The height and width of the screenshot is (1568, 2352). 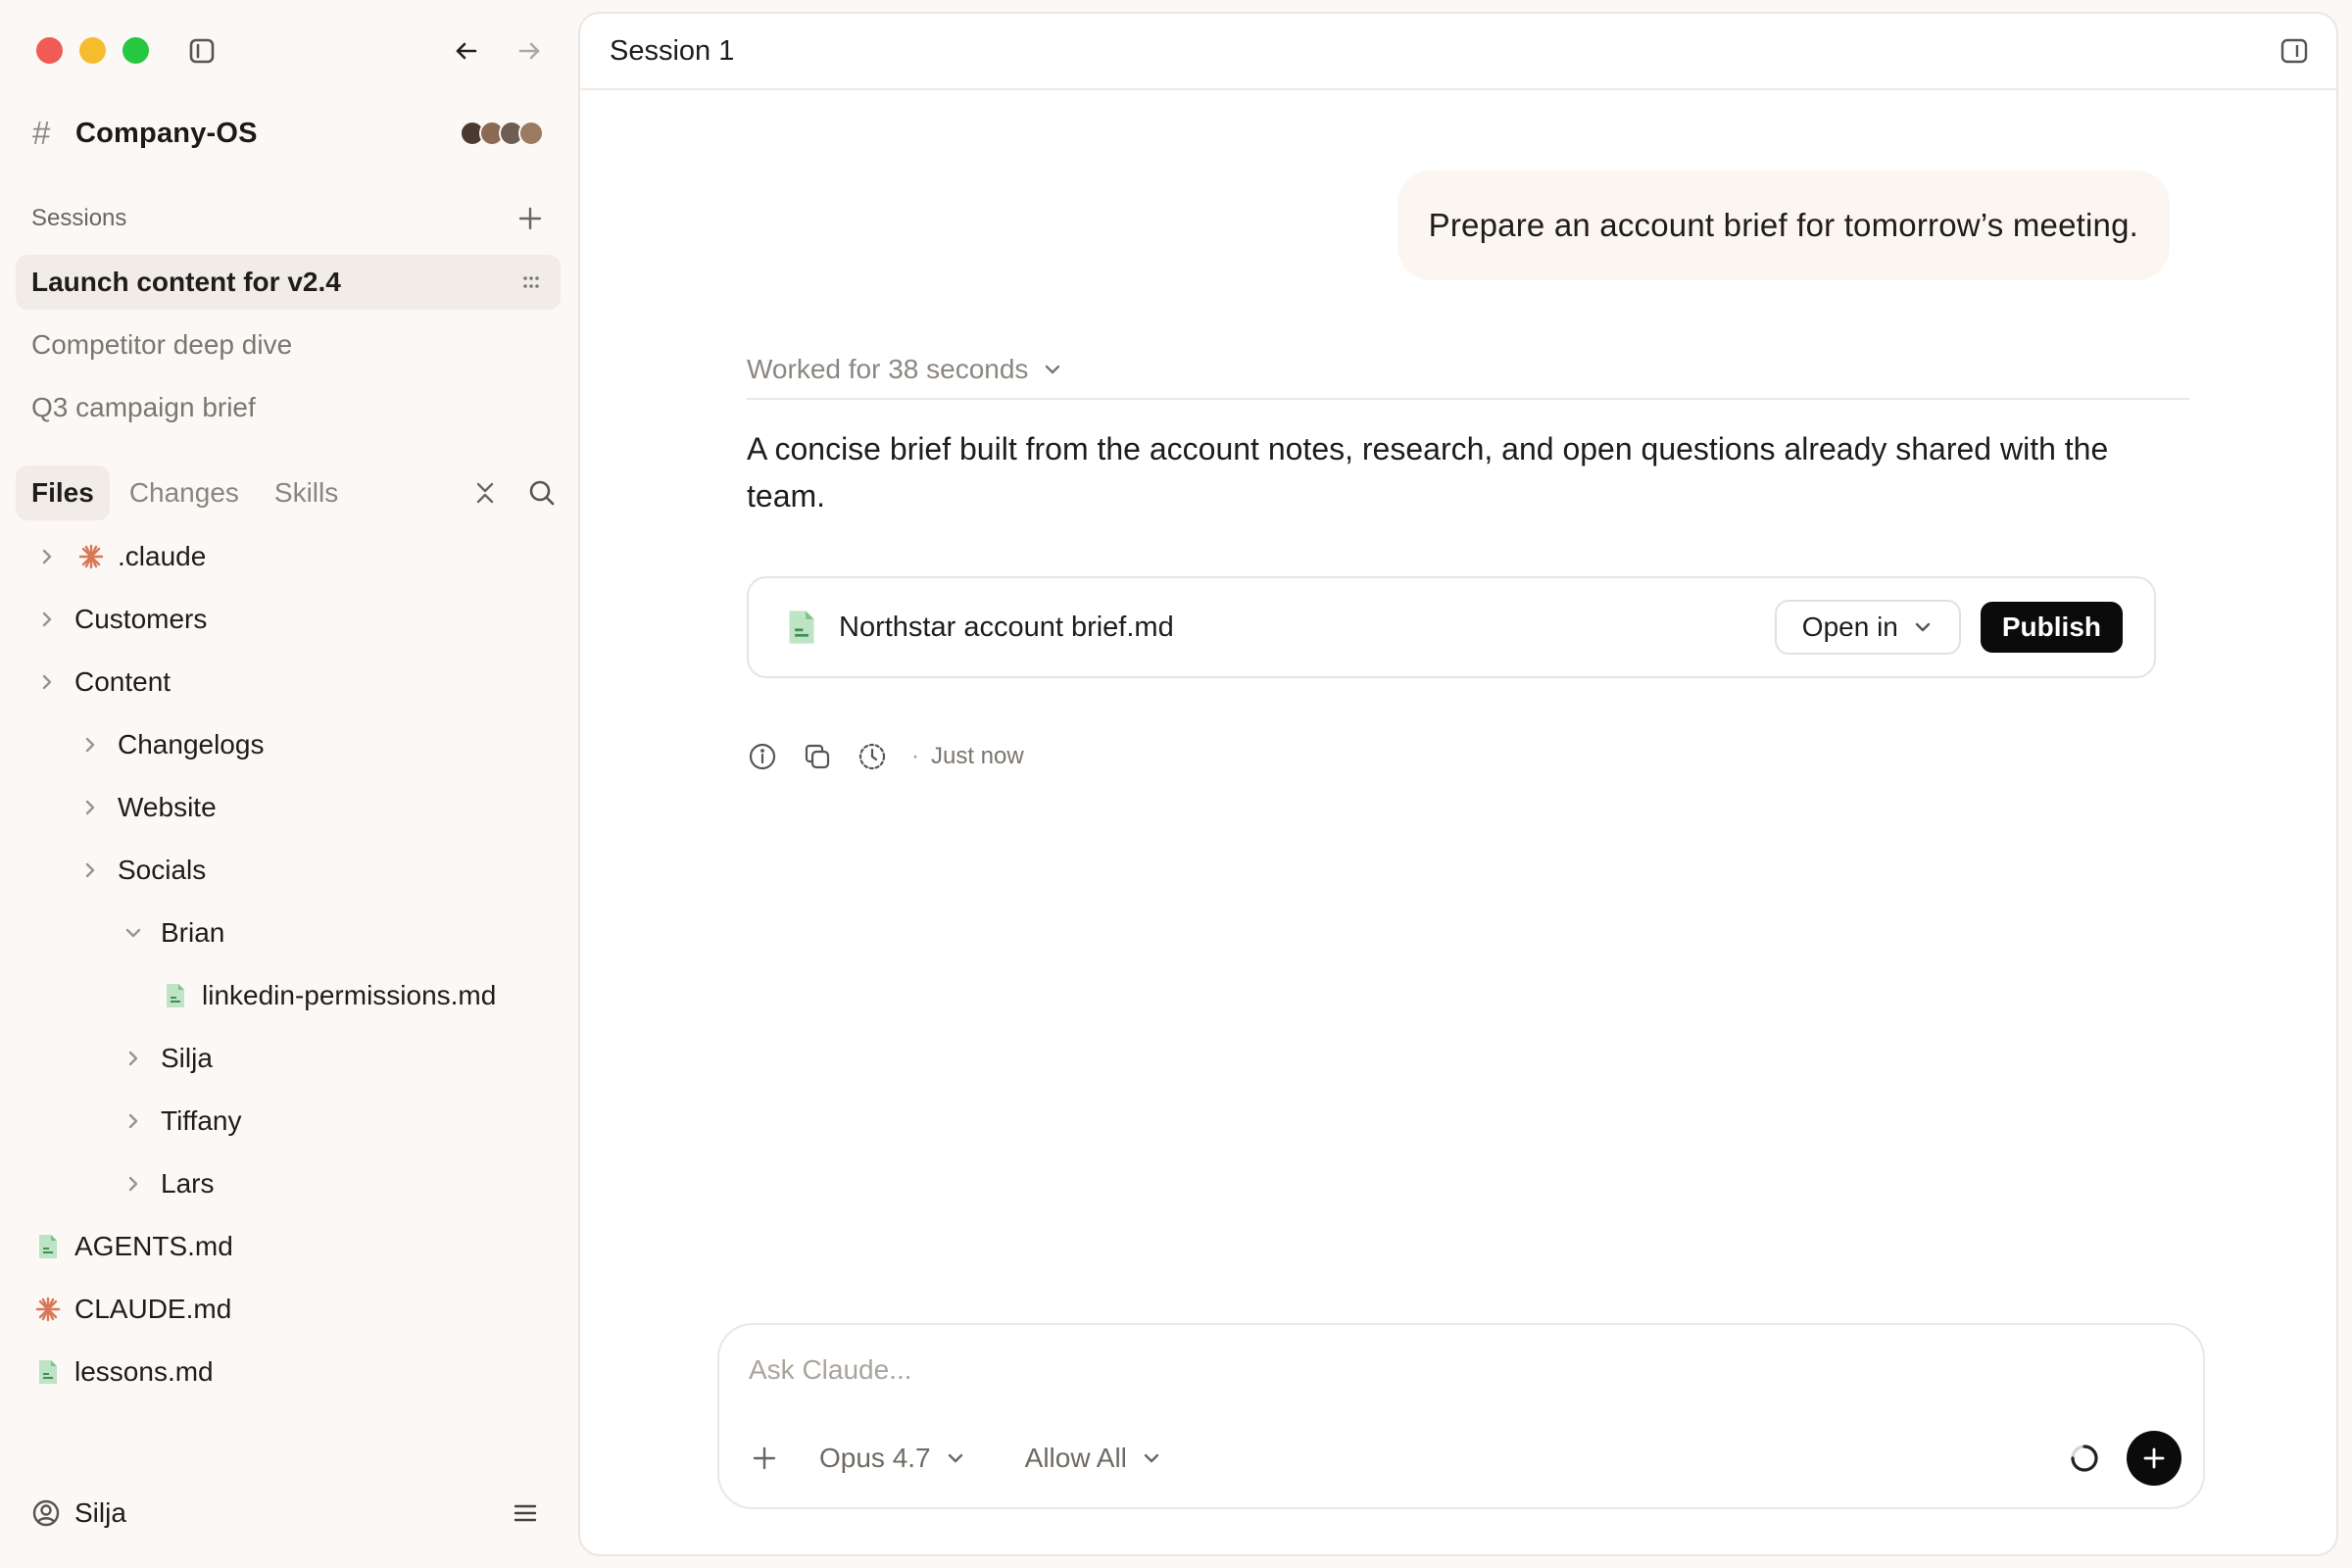 I want to click on tree-item-label: Tiffany, so click(x=201, y=1120).